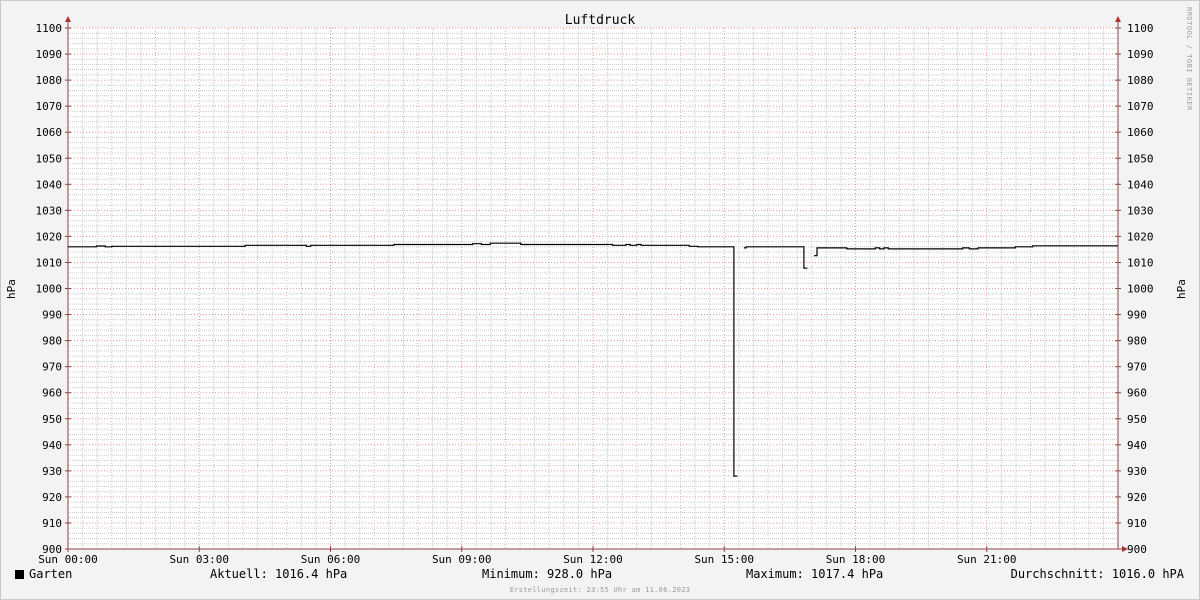  Describe the element at coordinates (1140, 106) in the screenshot. I see `y-tick-label-right: 1070` at that location.